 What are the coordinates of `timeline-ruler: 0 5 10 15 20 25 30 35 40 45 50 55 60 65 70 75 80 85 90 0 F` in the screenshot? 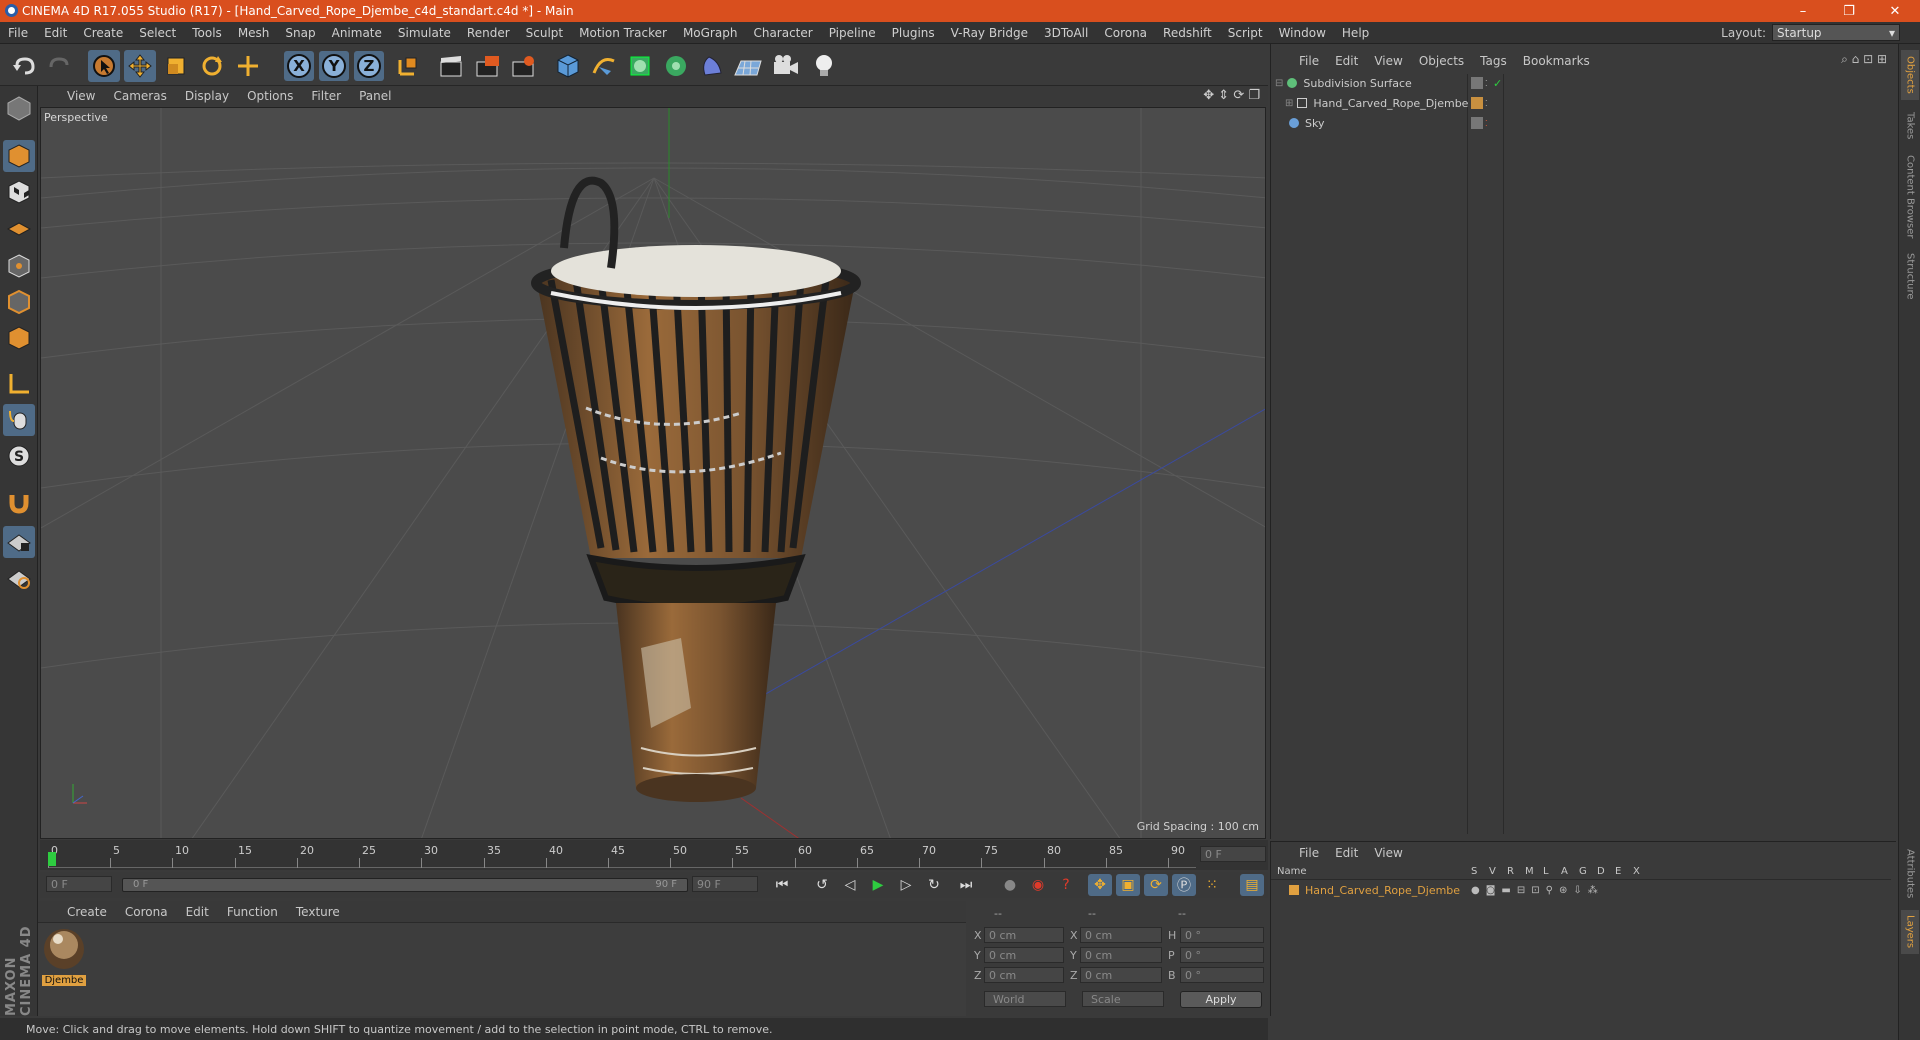 It's located at (654, 855).